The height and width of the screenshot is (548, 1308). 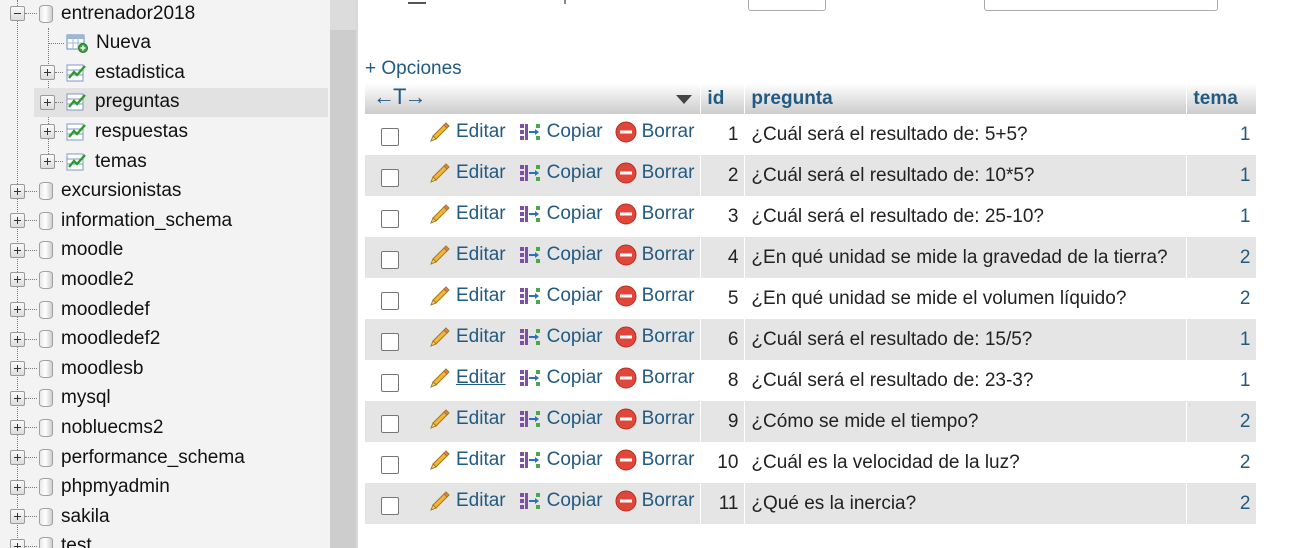 What do you see at coordinates (170, 540) in the screenshot?
I see `tree-item-test: test` at bounding box center [170, 540].